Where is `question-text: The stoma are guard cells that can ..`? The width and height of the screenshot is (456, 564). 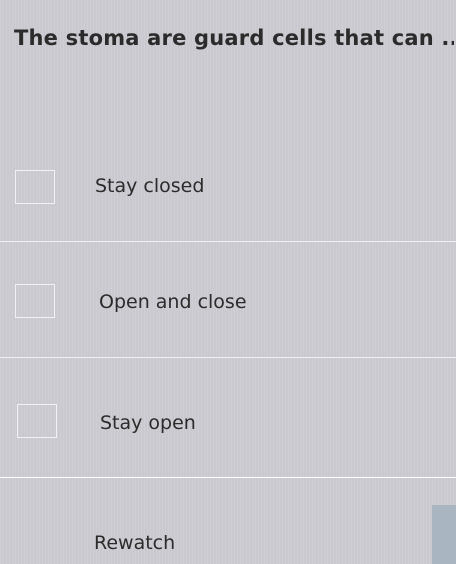
question-text: The stoma are guard cells that can .. is located at coordinates (234, 38).